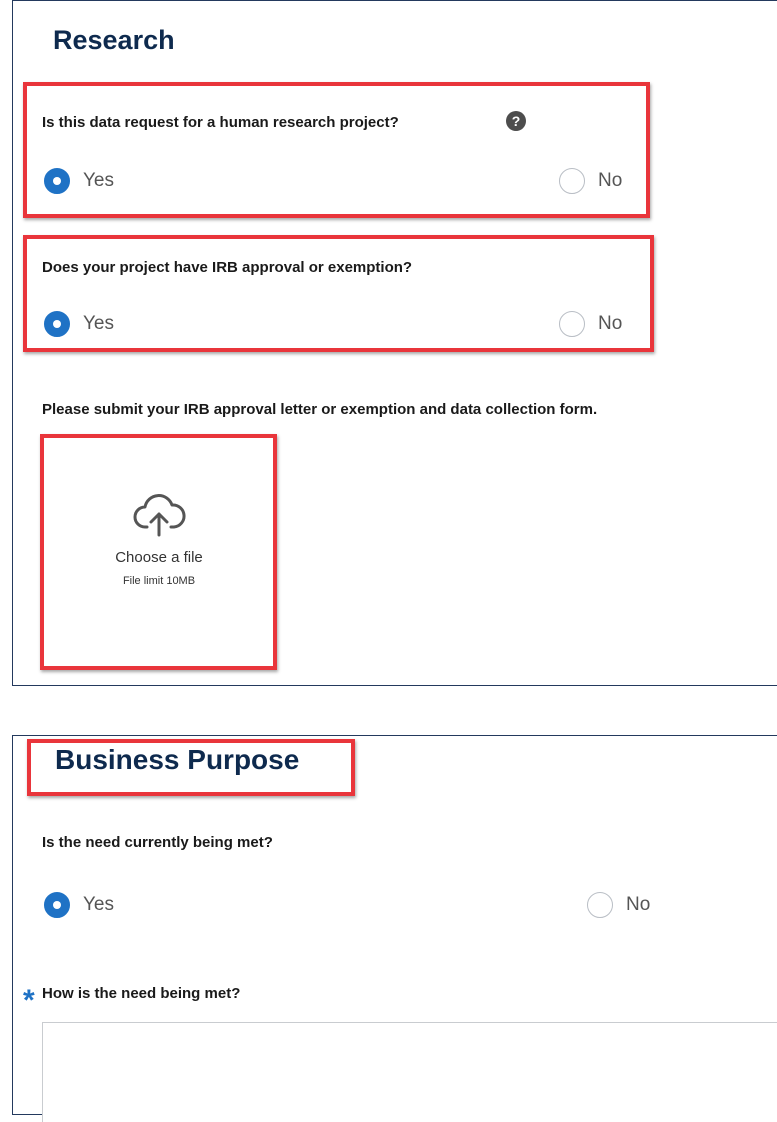  I want to click on file-upload-dropzone: Choose a file File limit 10MB, so click(159, 537).